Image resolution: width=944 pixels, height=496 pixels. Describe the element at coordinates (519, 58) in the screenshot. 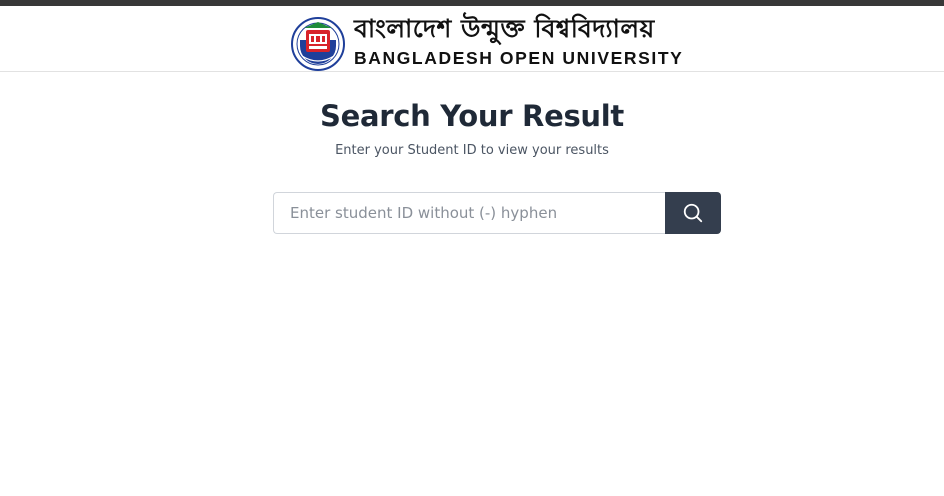

I see `university-name-english: BANGLADESH OPEN UNIVERSITY` at that location.